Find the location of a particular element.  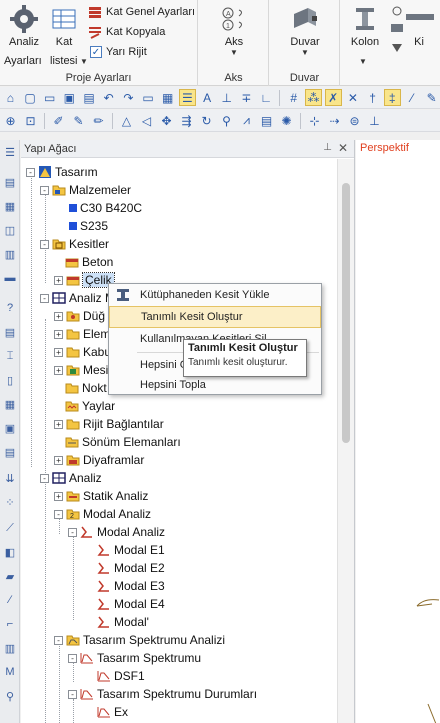

pen-icon: ✎ is located at coordinates (78, 120).